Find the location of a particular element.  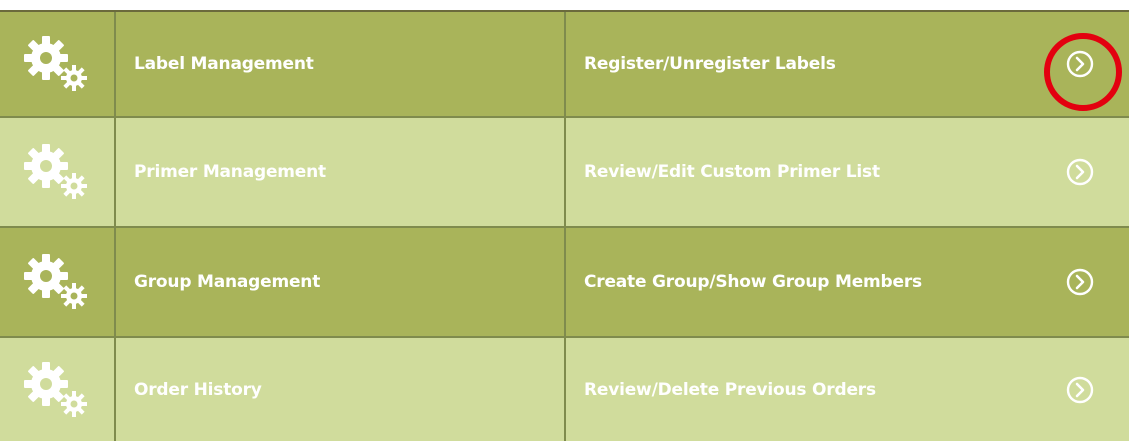

row-title: Order History is located at coordinates (198, 390).